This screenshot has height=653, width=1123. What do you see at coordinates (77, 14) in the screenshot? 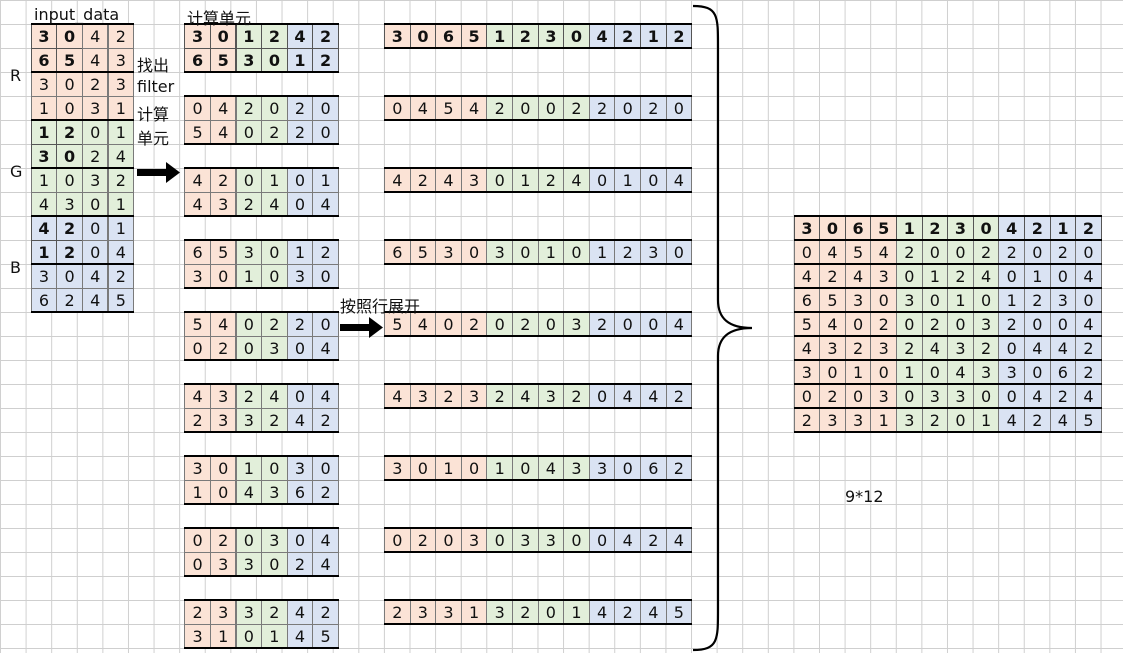
I see `input-data-title: input_data` at bounding box center [77, 14].